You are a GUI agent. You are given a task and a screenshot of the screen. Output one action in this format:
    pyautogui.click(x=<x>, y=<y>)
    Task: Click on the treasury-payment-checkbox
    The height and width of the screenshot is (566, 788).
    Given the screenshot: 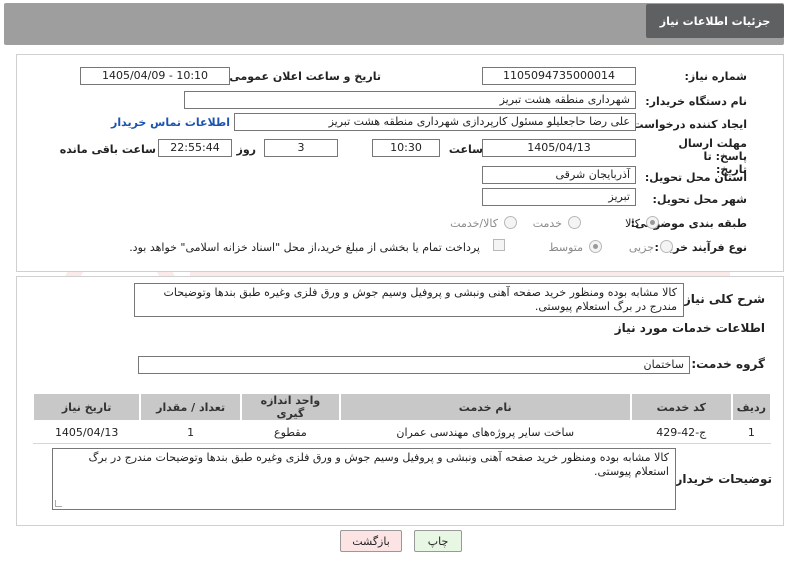 What is the action you would take?
    pyautogui.click(x=499, y=245)
    